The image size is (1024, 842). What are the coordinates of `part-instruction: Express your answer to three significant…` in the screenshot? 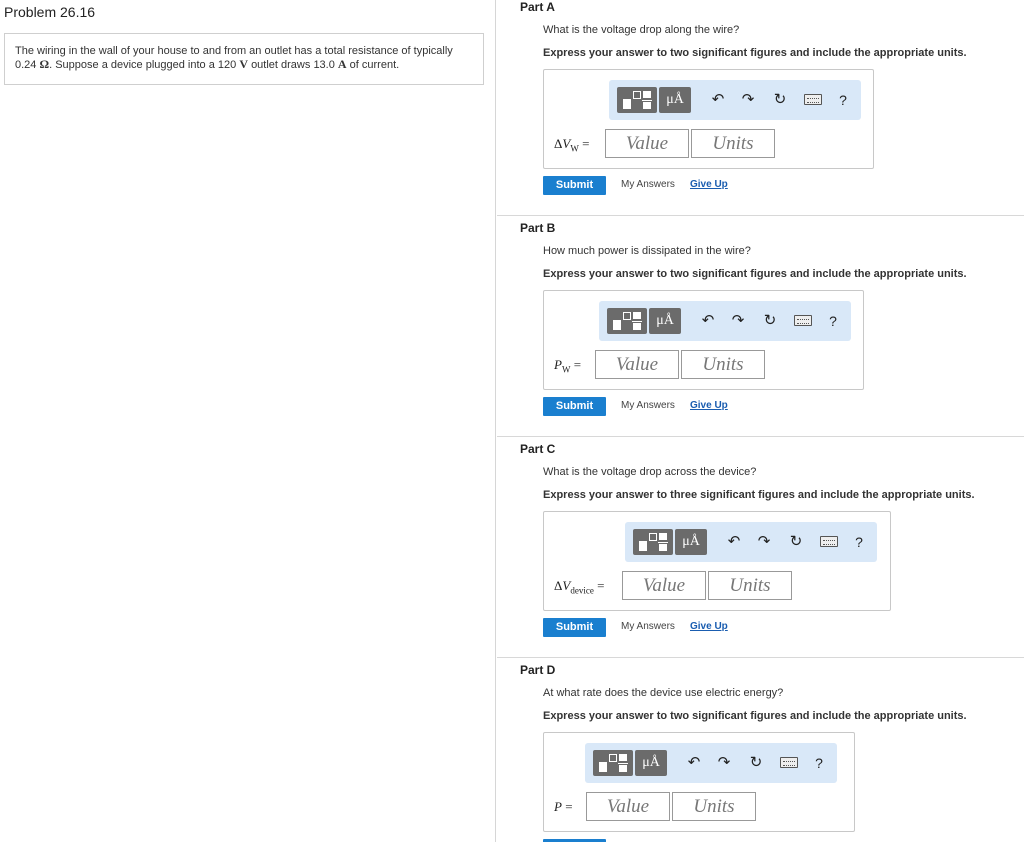 It's located at (759, 495).